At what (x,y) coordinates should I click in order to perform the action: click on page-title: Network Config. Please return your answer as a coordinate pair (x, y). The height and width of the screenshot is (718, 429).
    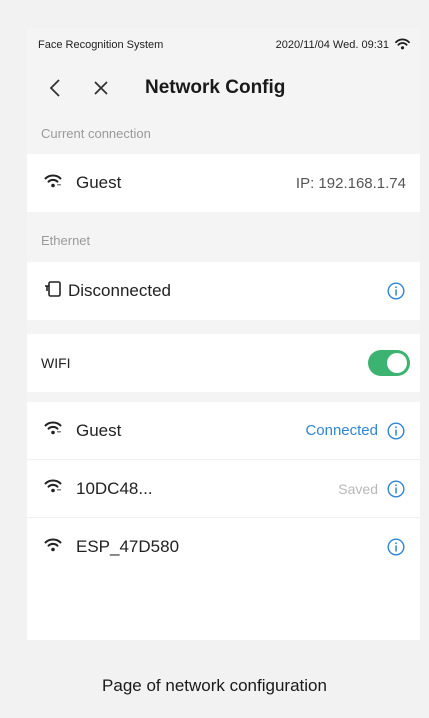
    Looking at the image, I should click on (215, 87).